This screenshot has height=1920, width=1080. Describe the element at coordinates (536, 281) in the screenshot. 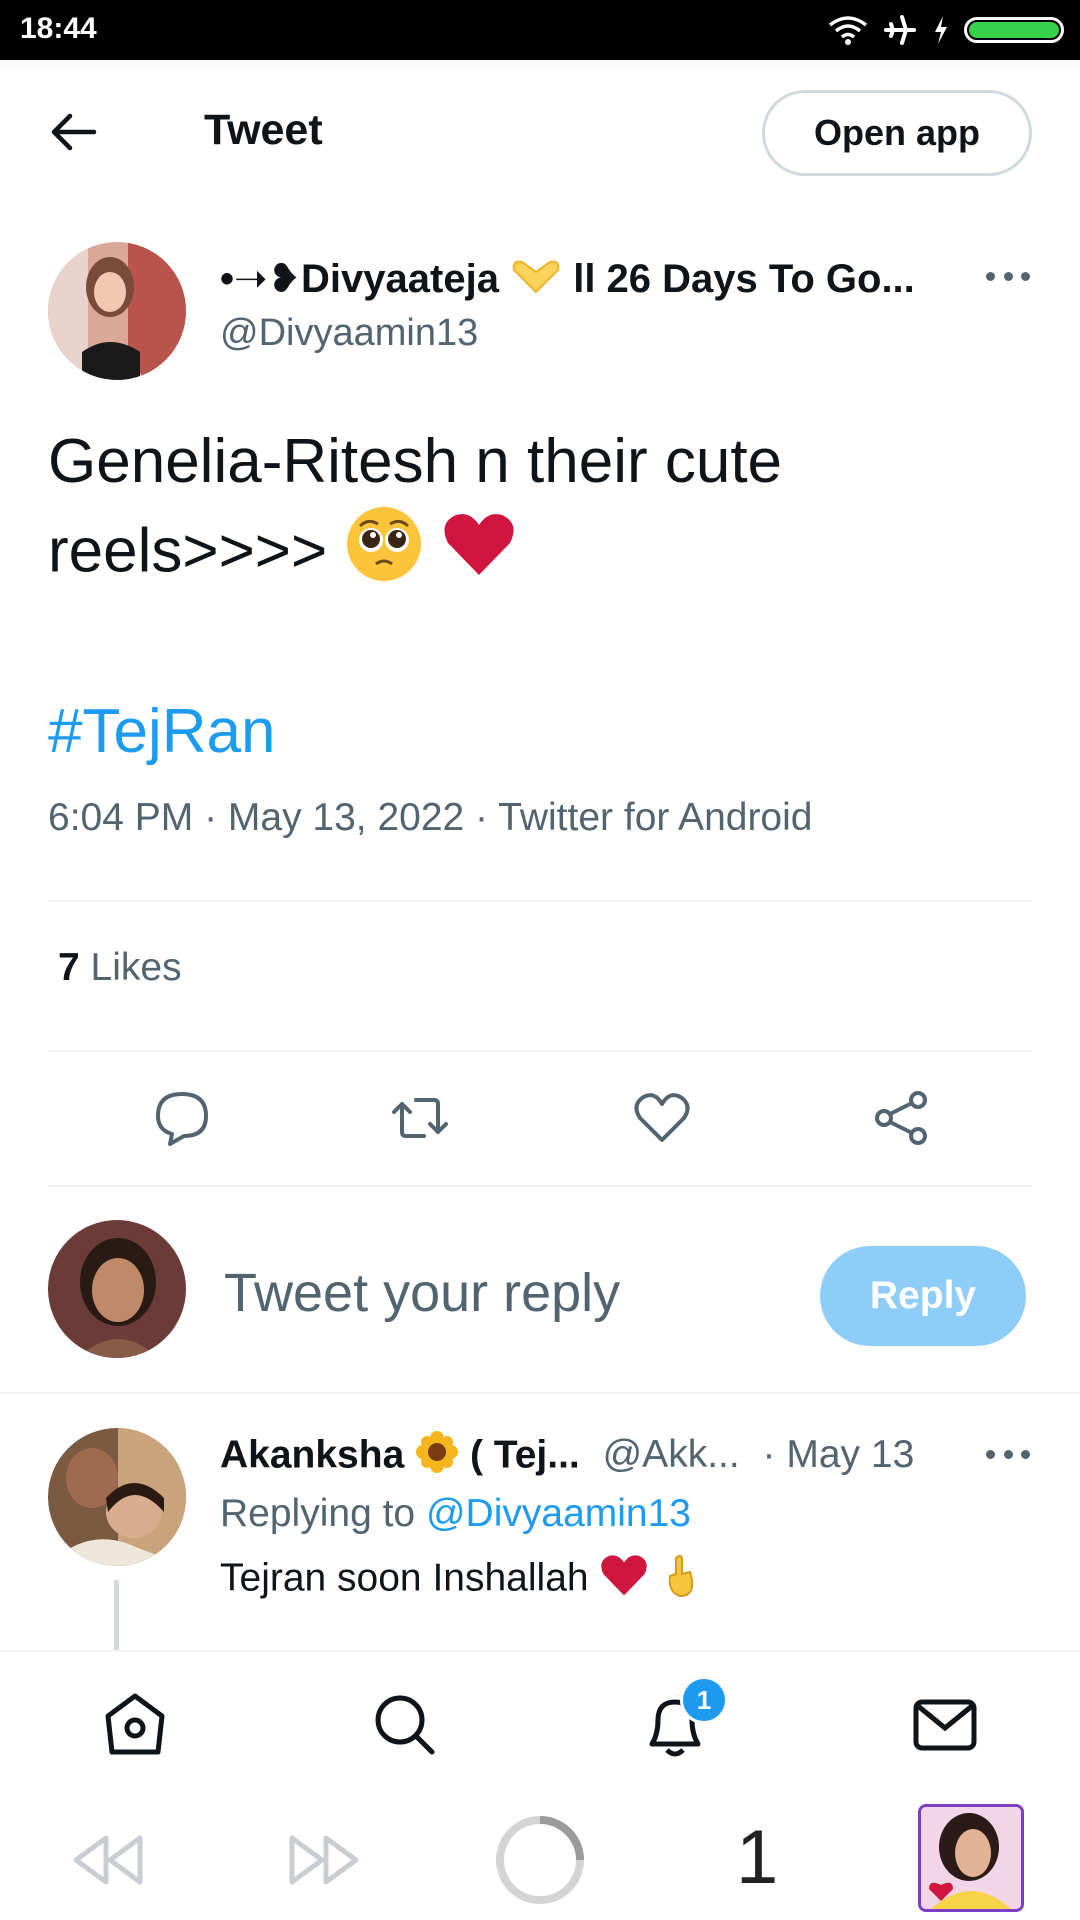

I see `yellow-heart-hands-icon` at that location.